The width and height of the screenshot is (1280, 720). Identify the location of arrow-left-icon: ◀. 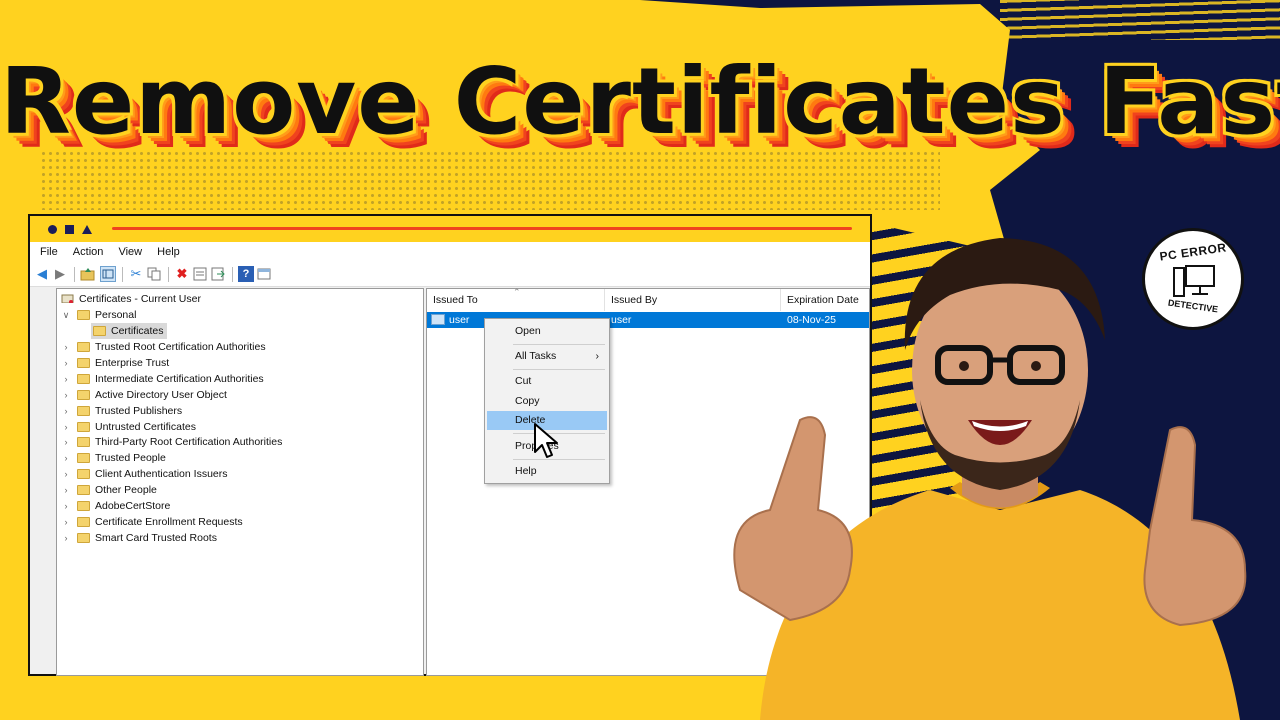
(42, 274).